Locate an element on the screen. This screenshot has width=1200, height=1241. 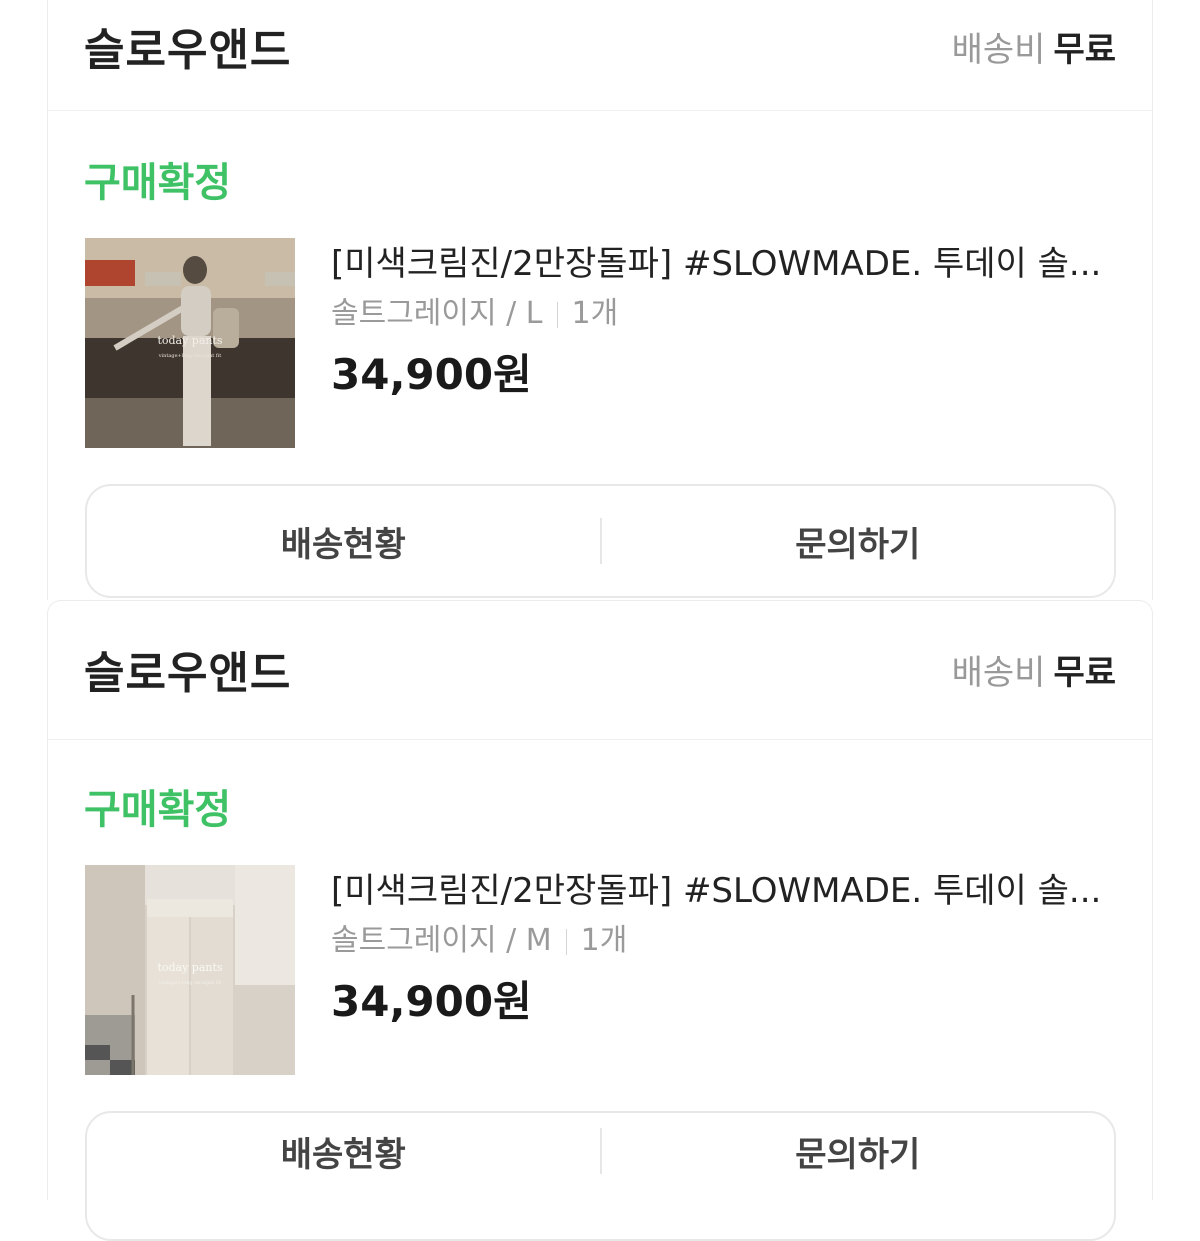
option-value: 솔트그레이지 / M is located at coordinates (441, 940).